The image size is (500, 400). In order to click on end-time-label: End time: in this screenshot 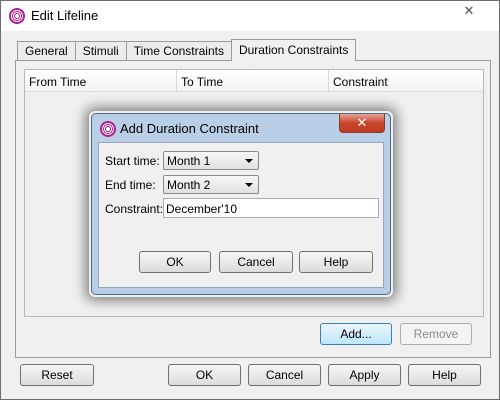, I will do `click(130, 185)`.